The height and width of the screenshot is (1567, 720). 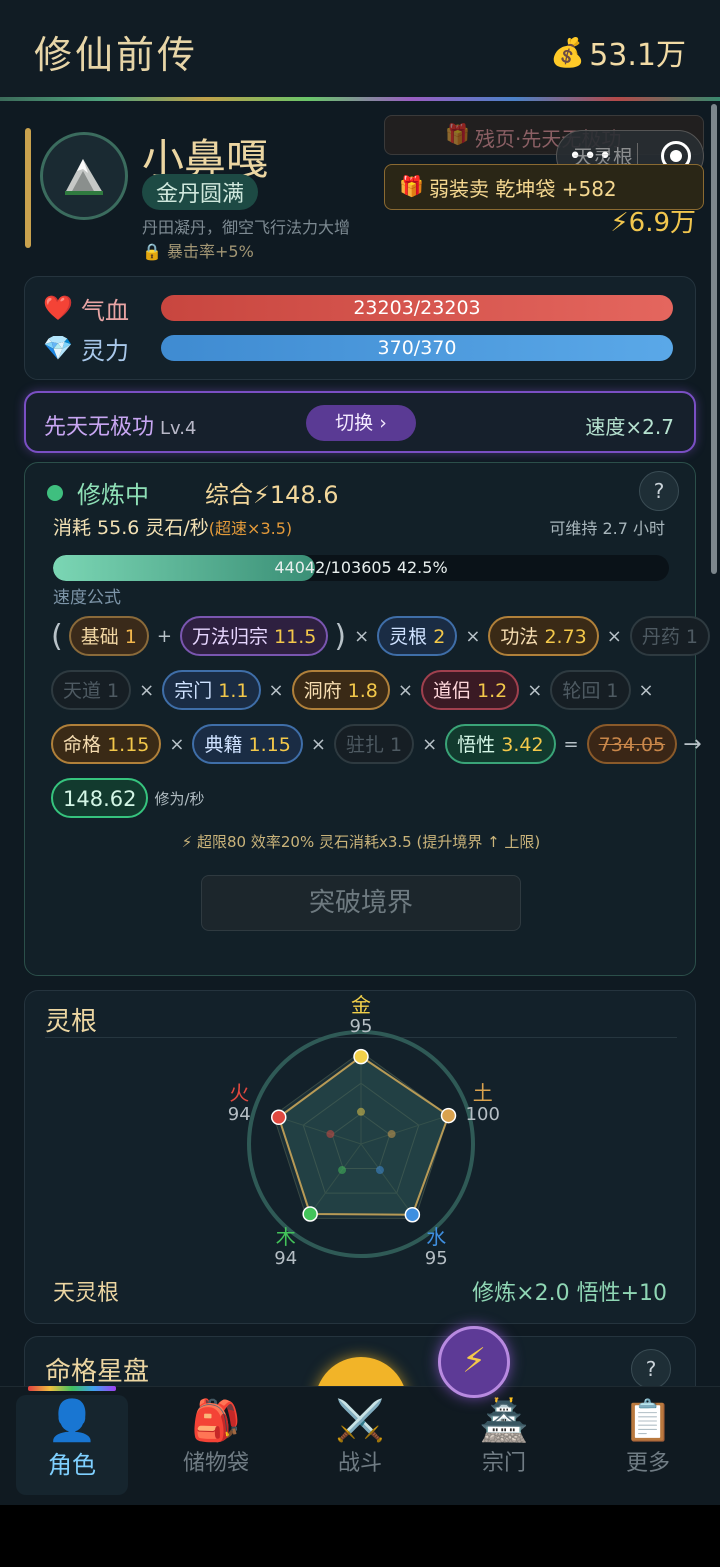 I want to click on tab-label: 更多, so click(x=647, y=1463).